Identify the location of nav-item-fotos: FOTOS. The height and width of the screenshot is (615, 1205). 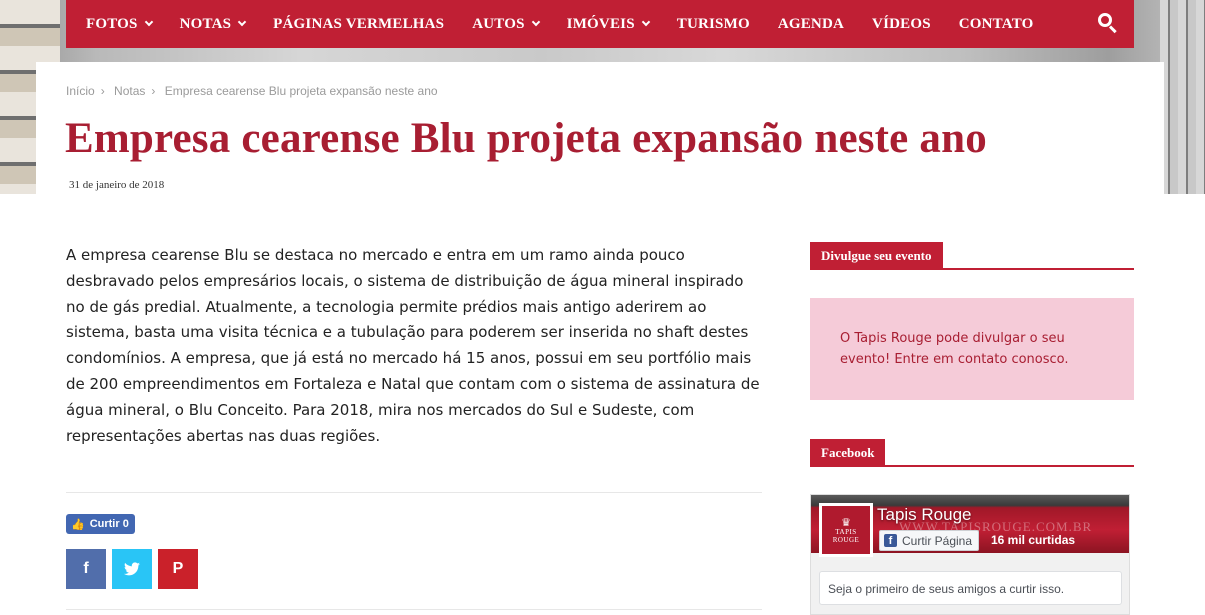
(119, 24).